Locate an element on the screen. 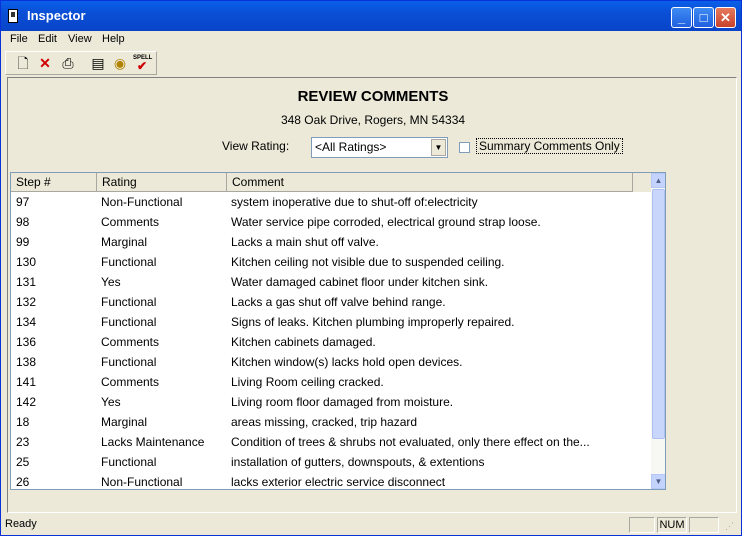  export-icon: ◉ is located at coordinates (120, 63).